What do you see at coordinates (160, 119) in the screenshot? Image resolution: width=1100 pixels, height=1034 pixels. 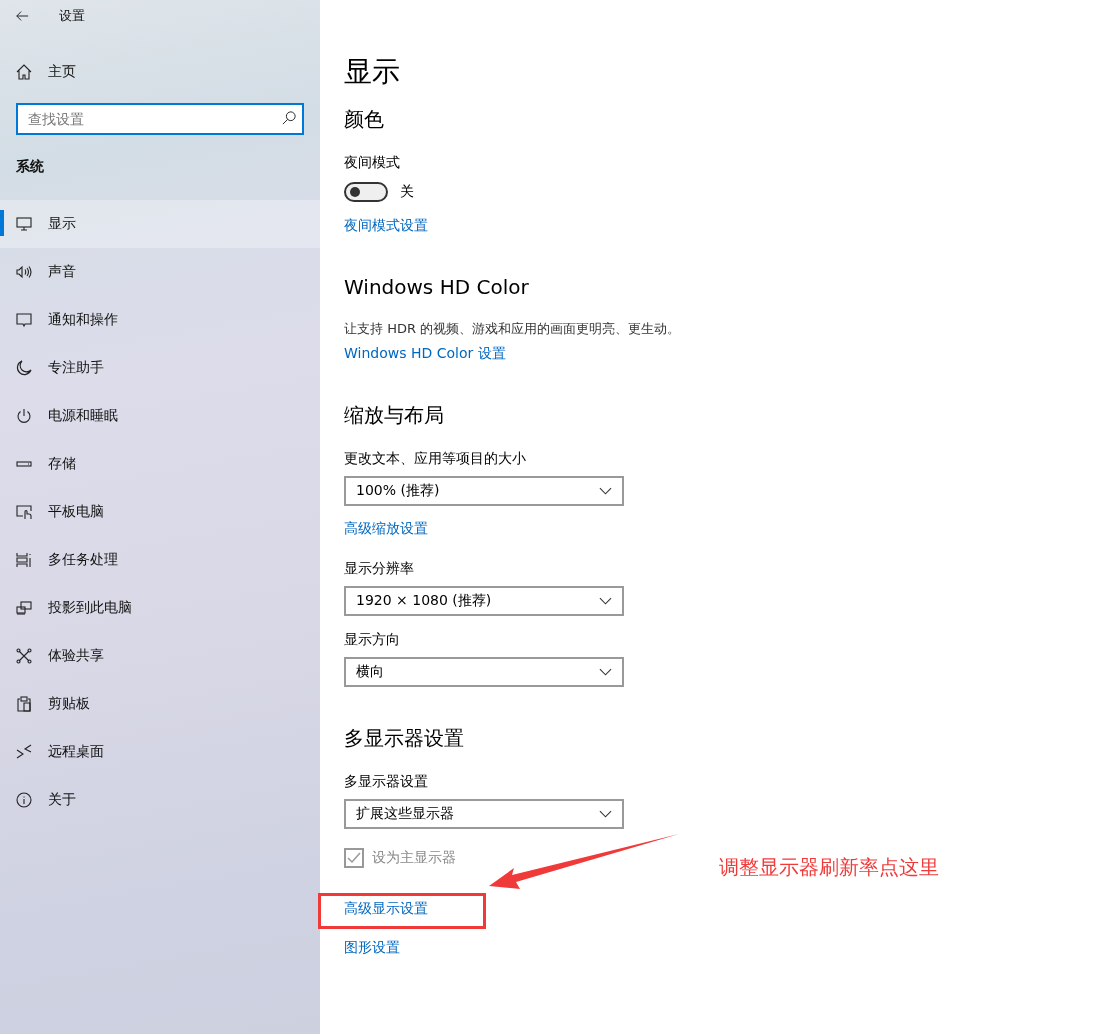 I see `search-field: 查找设置` at bounding box center [160, 119].